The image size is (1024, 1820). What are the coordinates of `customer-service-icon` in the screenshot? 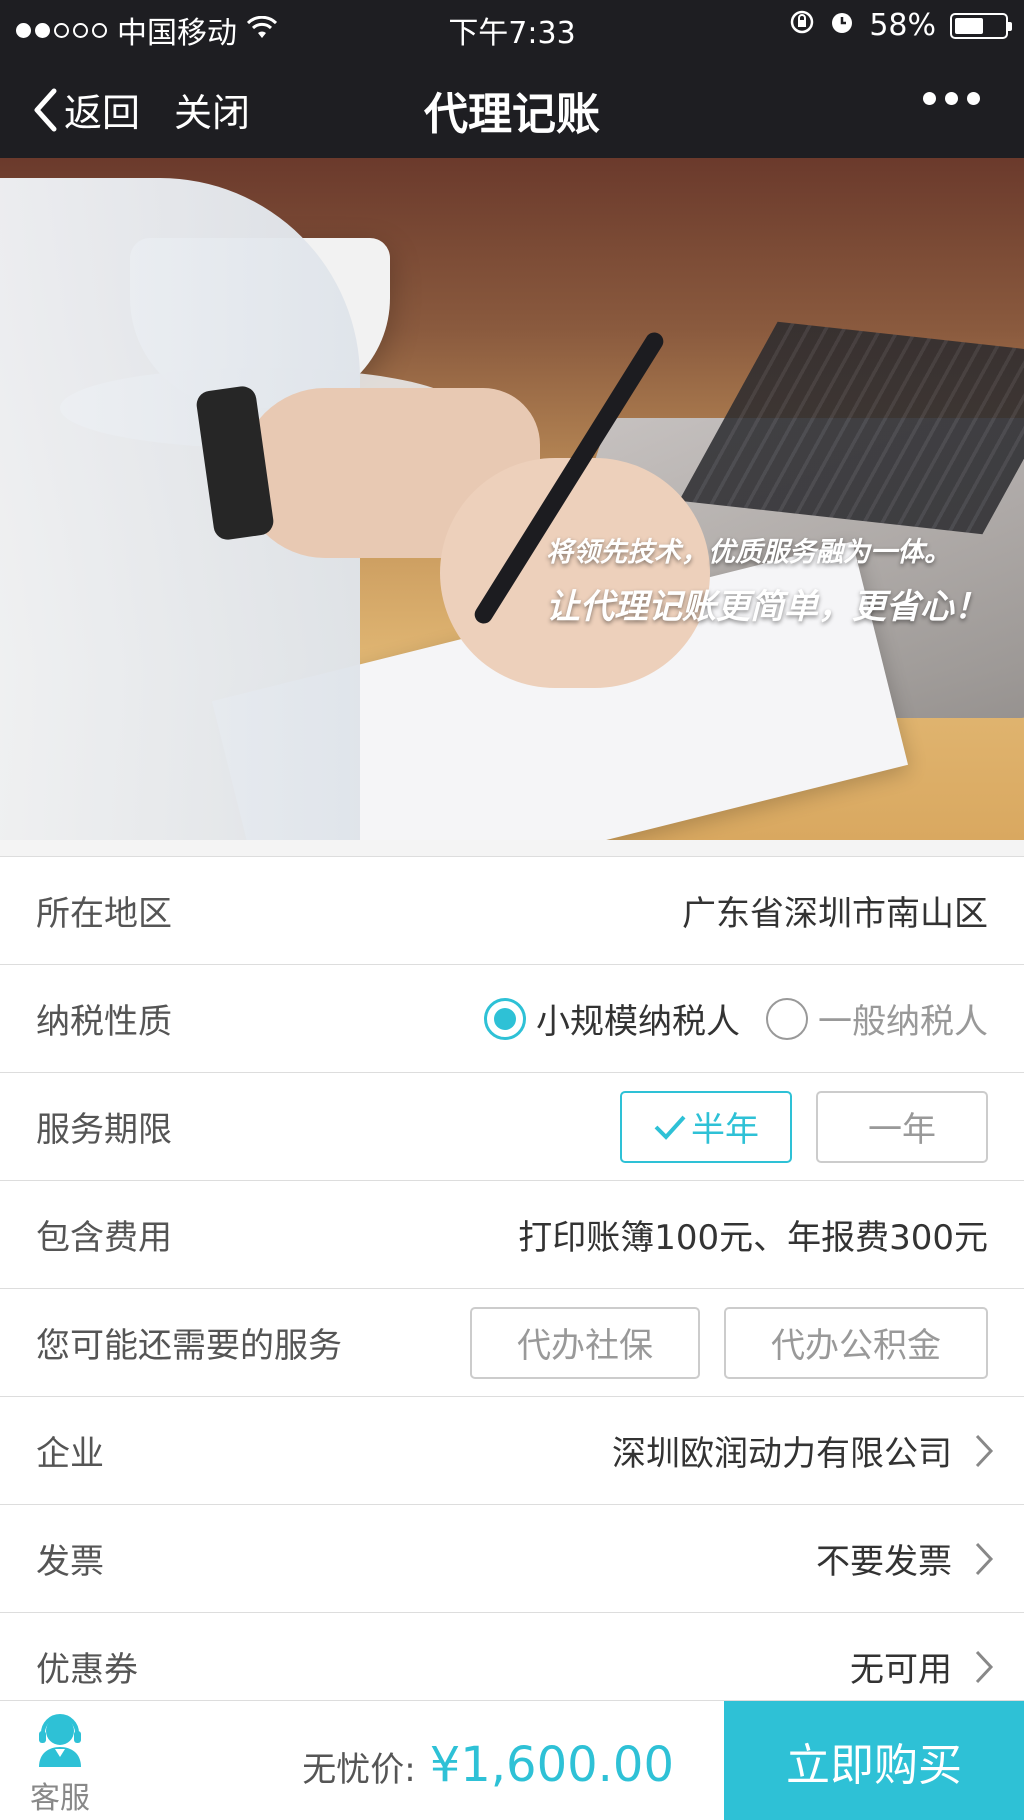 It's located at (60, 1740).